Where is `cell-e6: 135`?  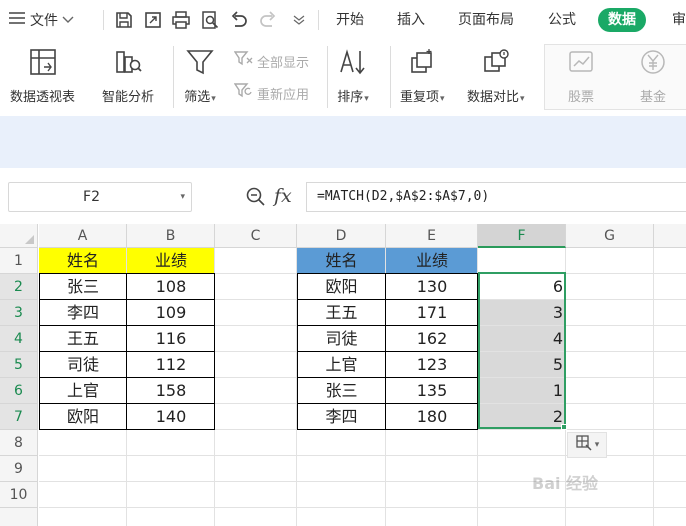 cell-e6: 135 is located at coordinates (432, 391).